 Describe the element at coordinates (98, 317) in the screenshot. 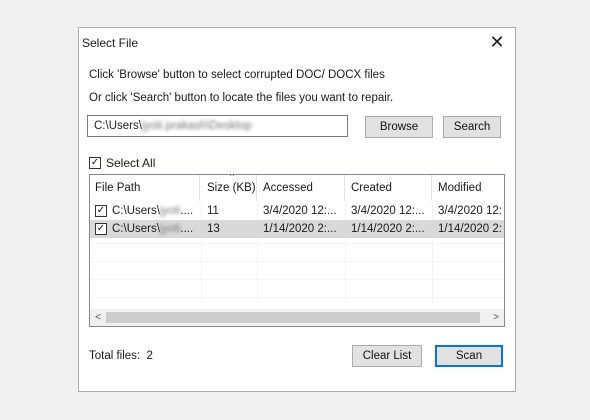

I see `scroll-left-icon: <` at that location.